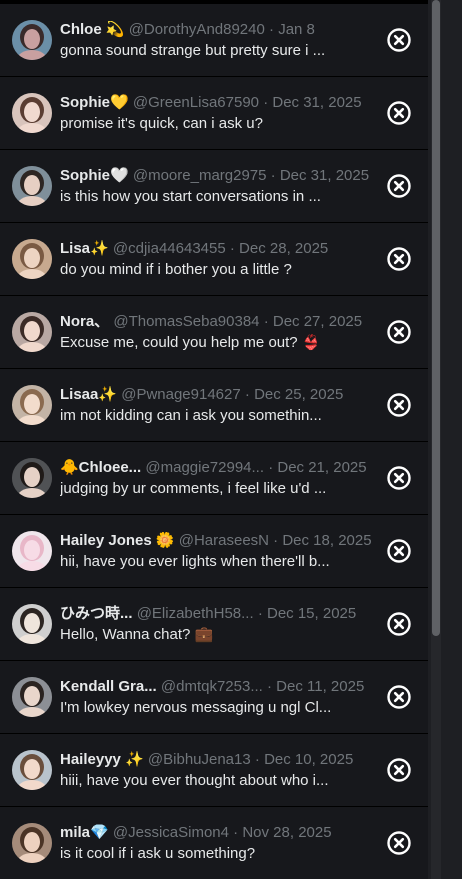 This screenshot has height=879, width=462. What do you see at coordinates (199, 175) in the screenshot?
I see `sender-handle: @moore_marg2975` at bounding box center [199, 175].